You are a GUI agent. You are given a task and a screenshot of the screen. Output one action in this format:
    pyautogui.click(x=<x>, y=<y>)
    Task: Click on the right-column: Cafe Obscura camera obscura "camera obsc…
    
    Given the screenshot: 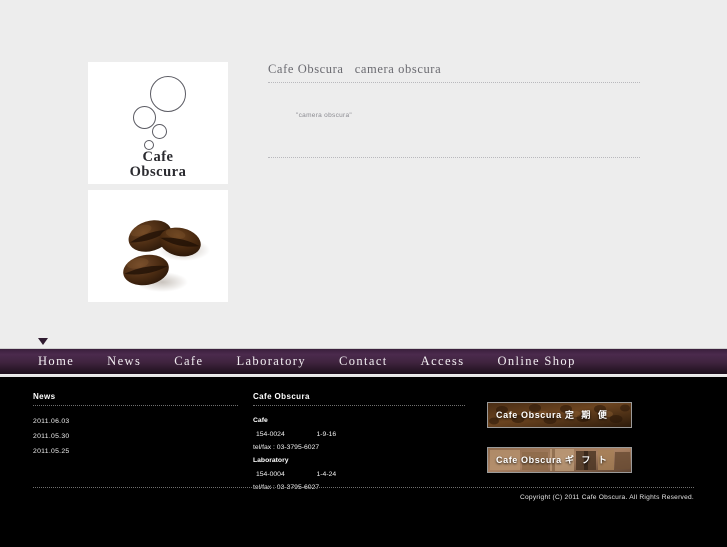 What is the action you would take?
    pyautogui.click(x=454, y=110)
    